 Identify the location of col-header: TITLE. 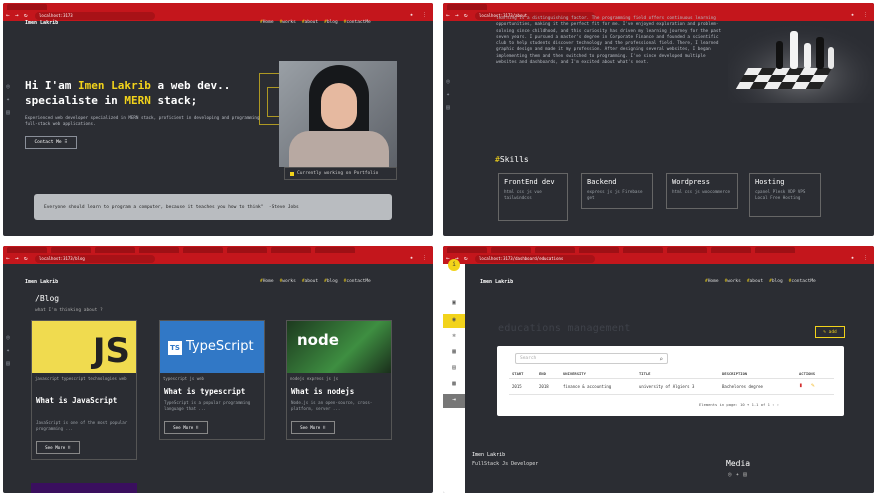
(644, 373).